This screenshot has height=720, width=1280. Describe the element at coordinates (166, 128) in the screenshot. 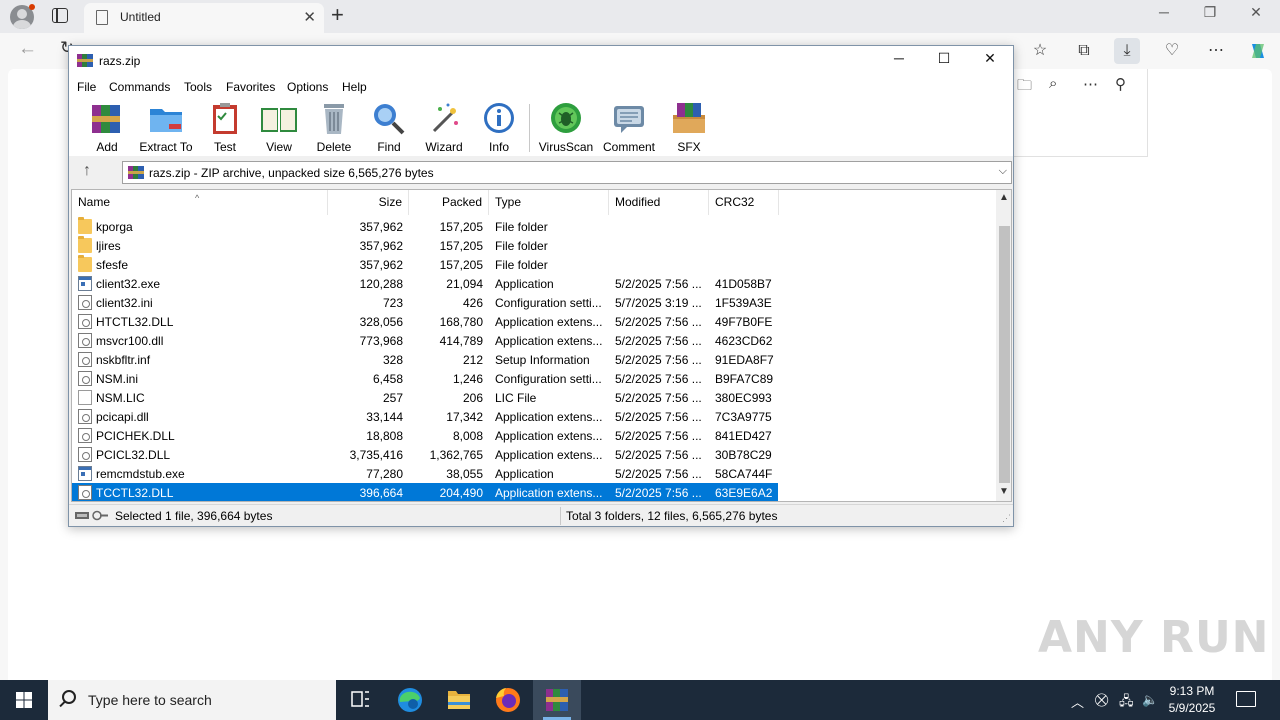

I see `extract-to-button: Extract To` at that location.